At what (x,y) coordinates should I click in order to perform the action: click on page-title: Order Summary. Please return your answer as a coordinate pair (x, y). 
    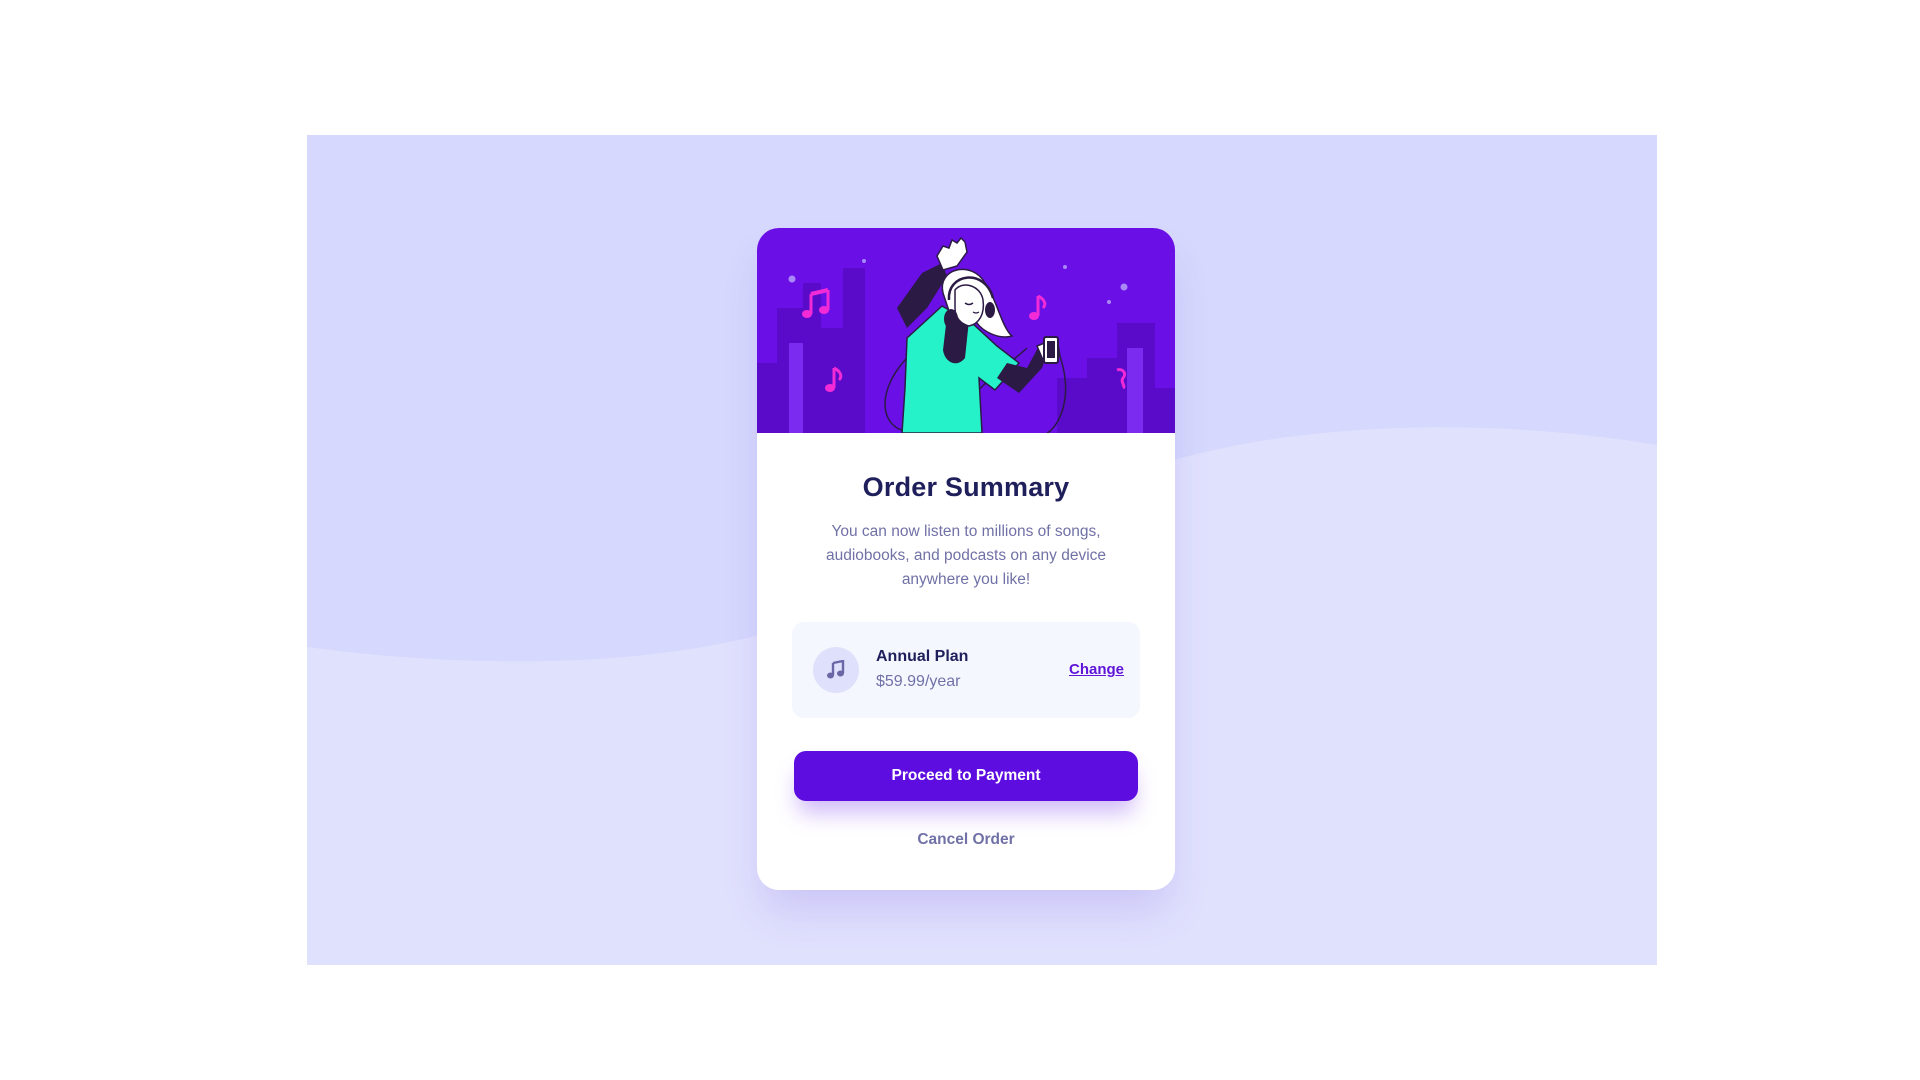
    Looking at the image, I should click on (966, 487).